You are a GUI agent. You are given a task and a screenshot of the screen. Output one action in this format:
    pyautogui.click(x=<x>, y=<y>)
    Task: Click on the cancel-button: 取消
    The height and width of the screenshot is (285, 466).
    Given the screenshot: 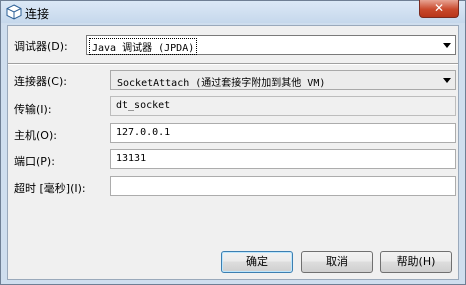 What is the action you would take?
    pyautogui.click(x=337, y=262)
    